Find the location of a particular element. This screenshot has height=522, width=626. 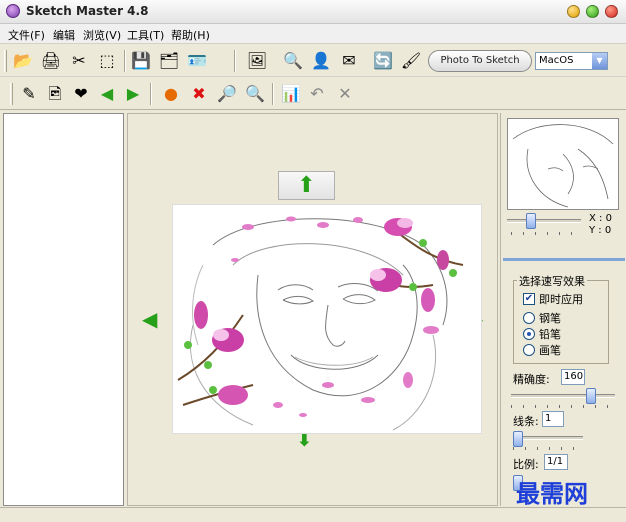

panel-divider is located at coordinates (564, 259).